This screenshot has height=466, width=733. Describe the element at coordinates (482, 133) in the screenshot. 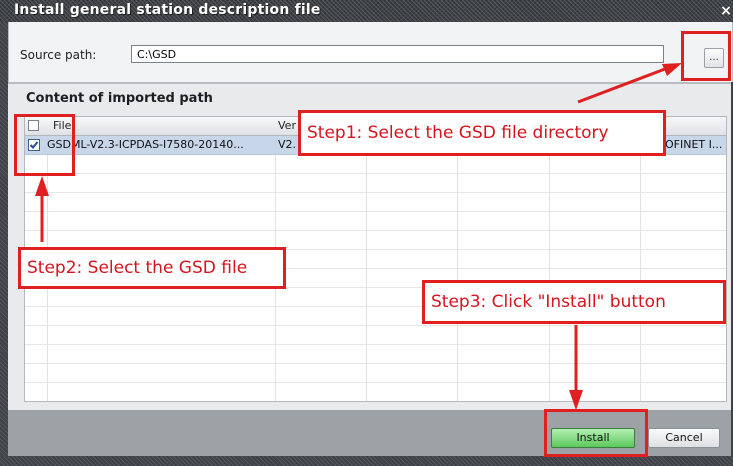

I see `step1-callout: Step1: Select the GSD file directory` at that location.